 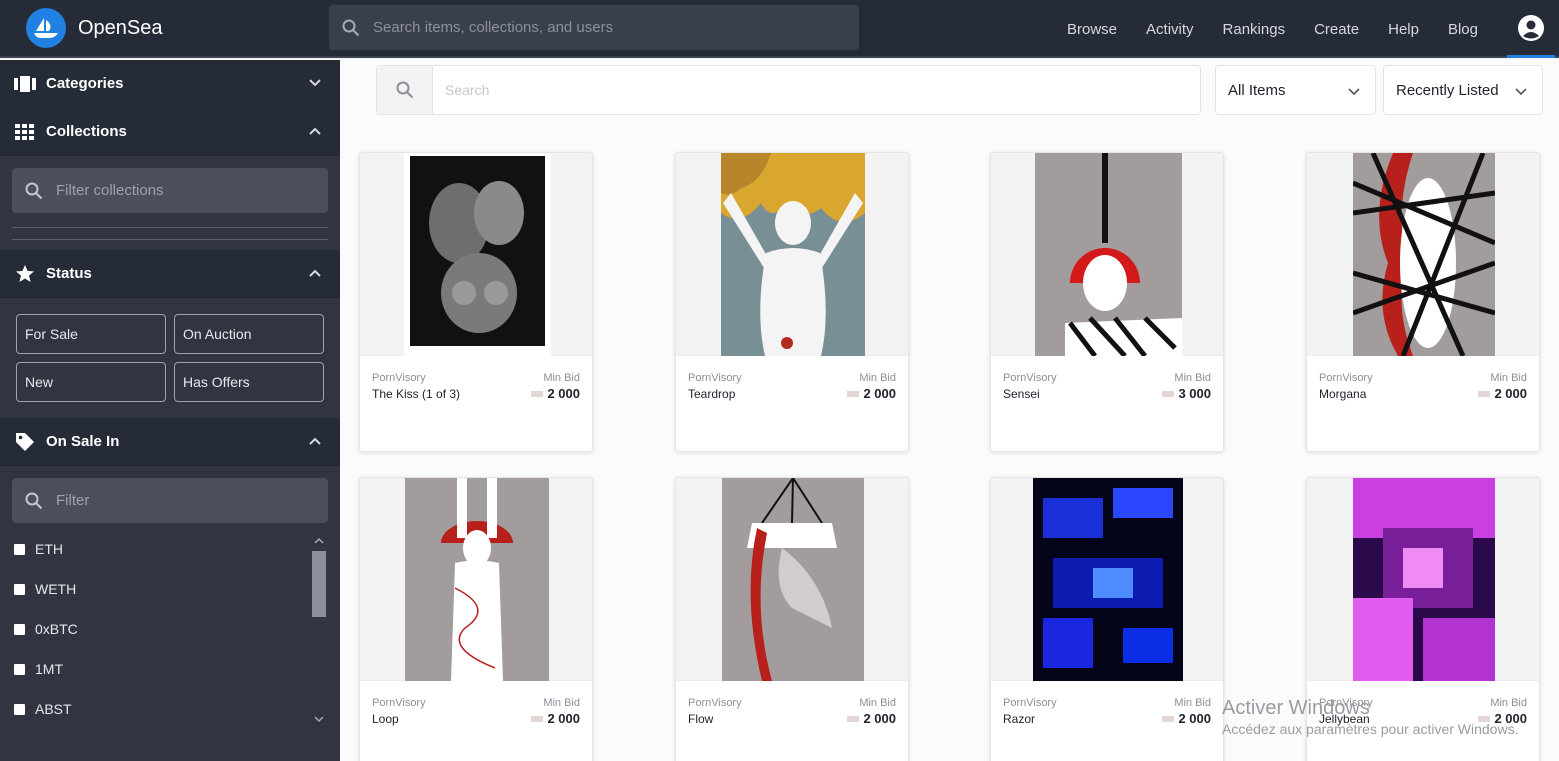 I want to click on token-option-weth: WETH, so click(x=170, y=589).